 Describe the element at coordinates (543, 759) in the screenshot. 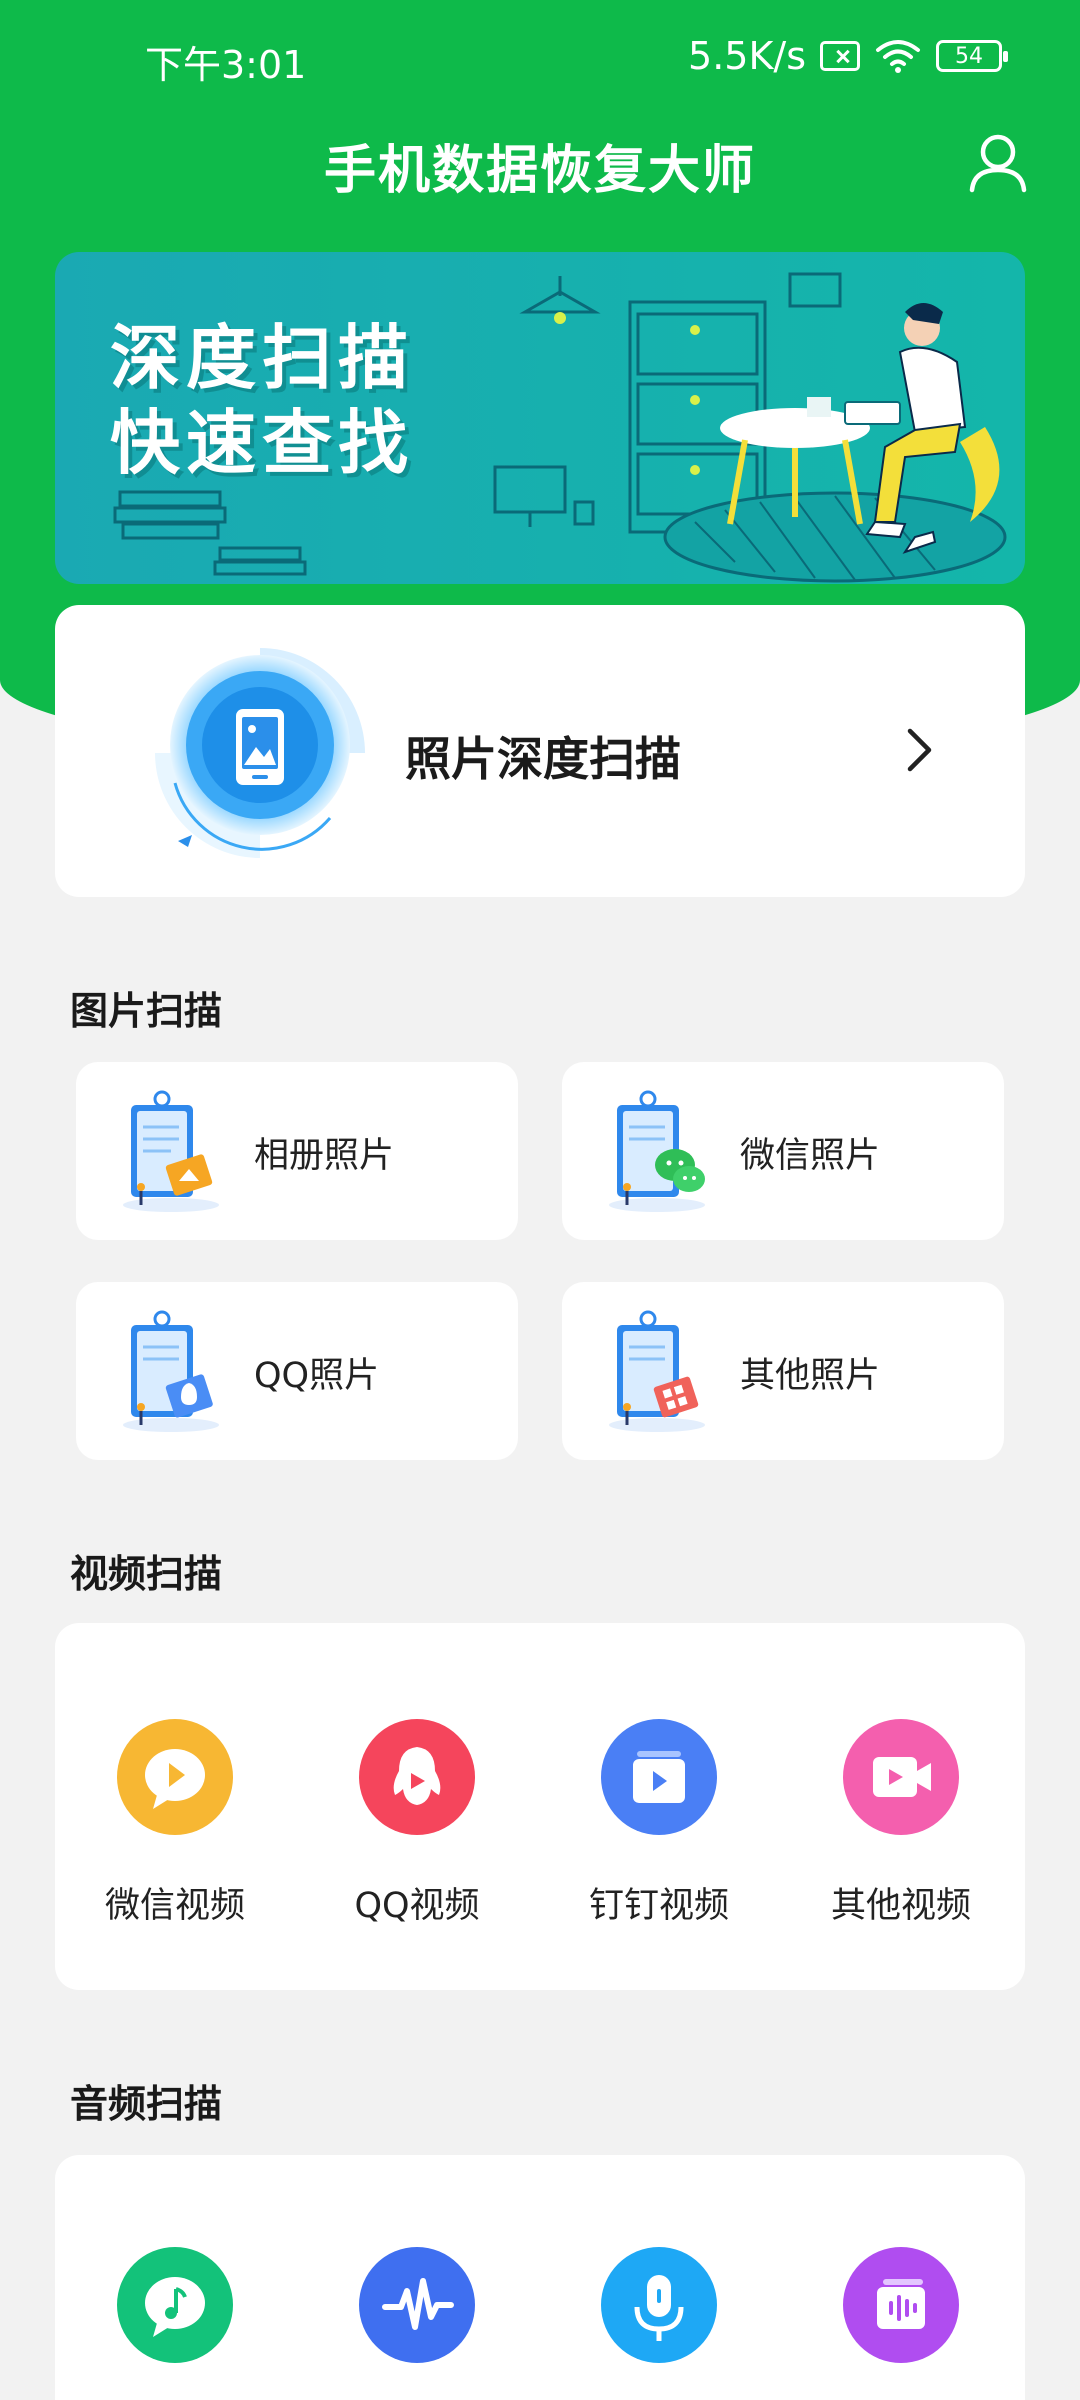

I see `photo-deep-scan-label: 照片深度扫描` at that location.